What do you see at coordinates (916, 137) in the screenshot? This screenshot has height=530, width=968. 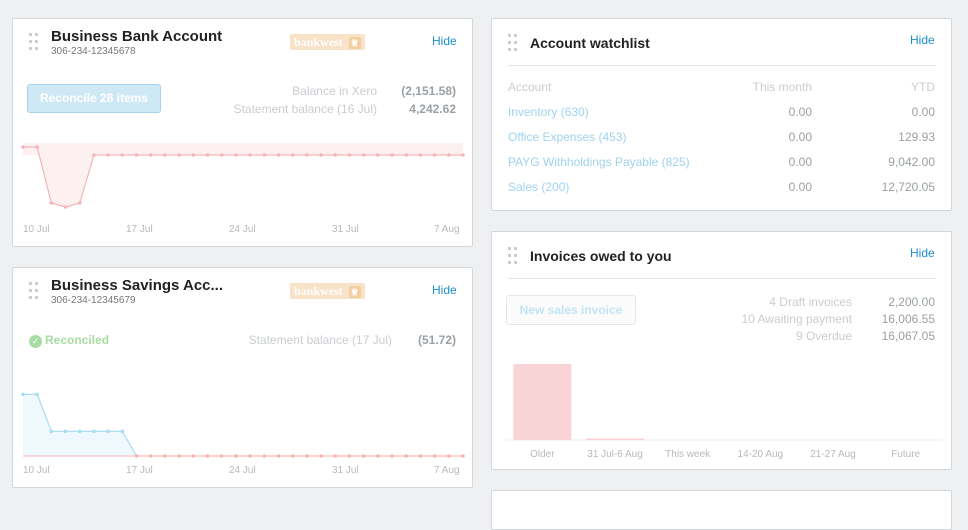 I see `watchlist-ytd-value: 129.93` at bounding box center [916, 137].